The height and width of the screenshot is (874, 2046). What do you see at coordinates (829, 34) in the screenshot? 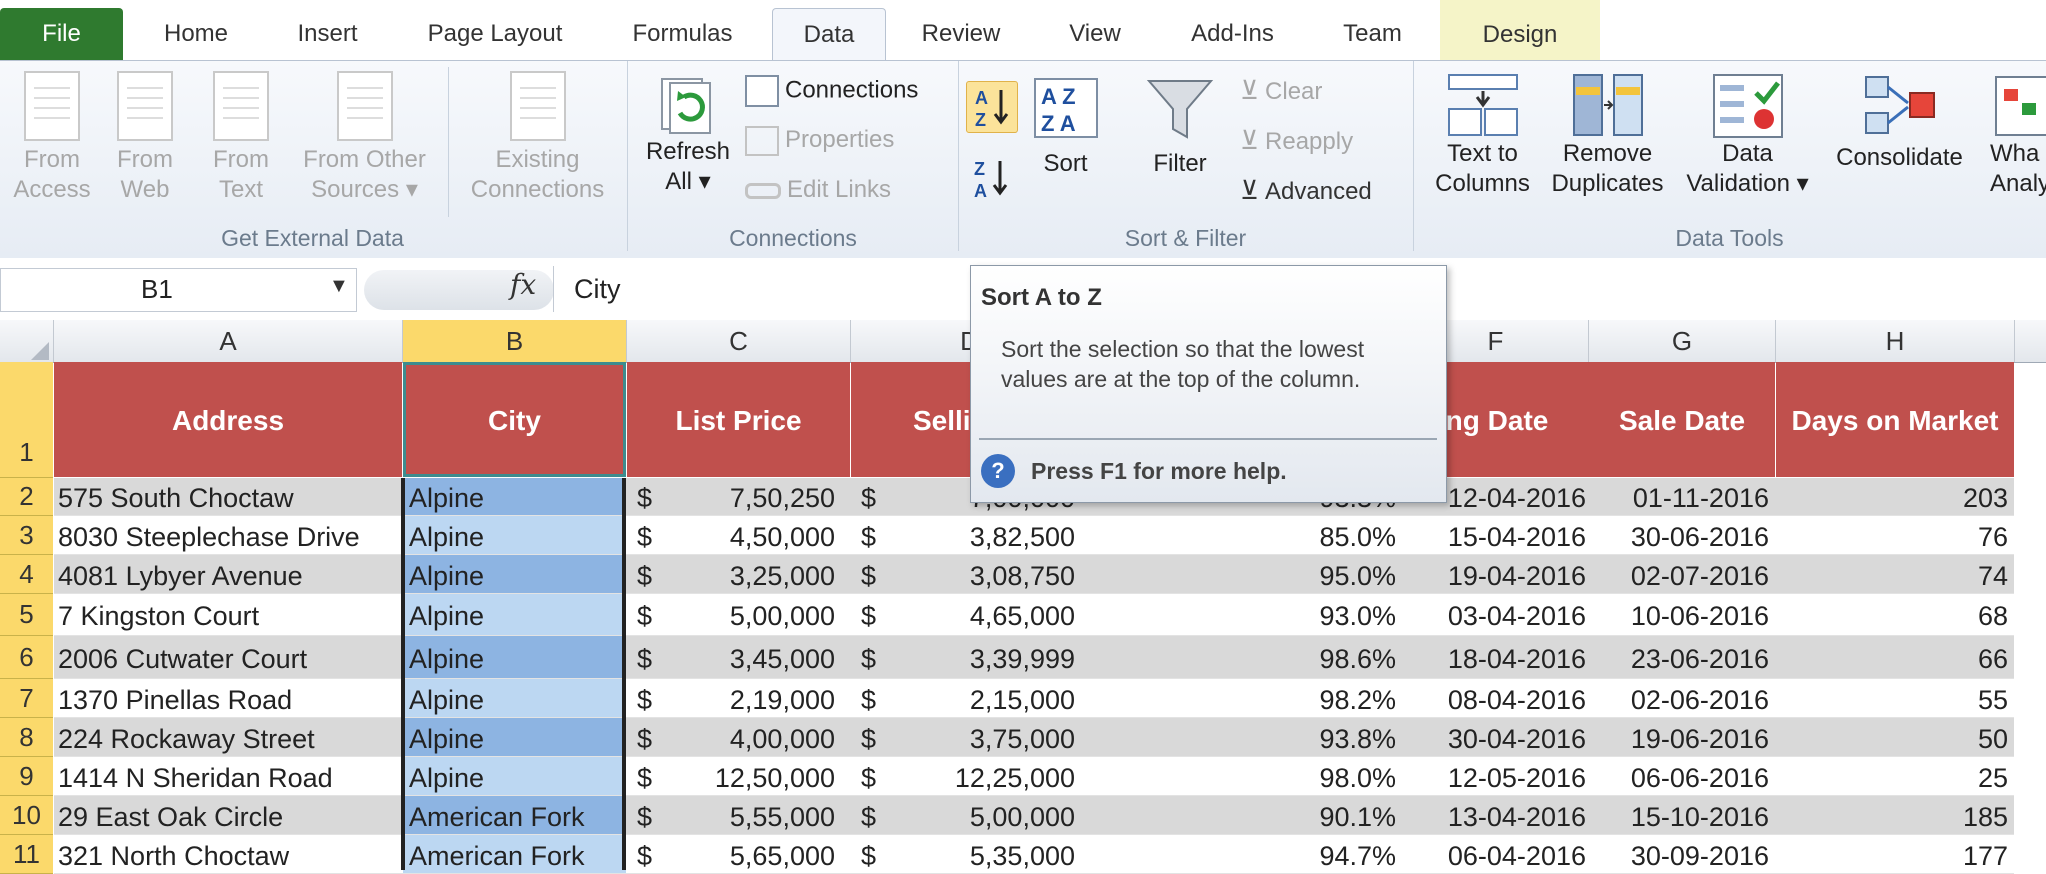
I see `tab-data: Data` at bounding box center [829, 34].